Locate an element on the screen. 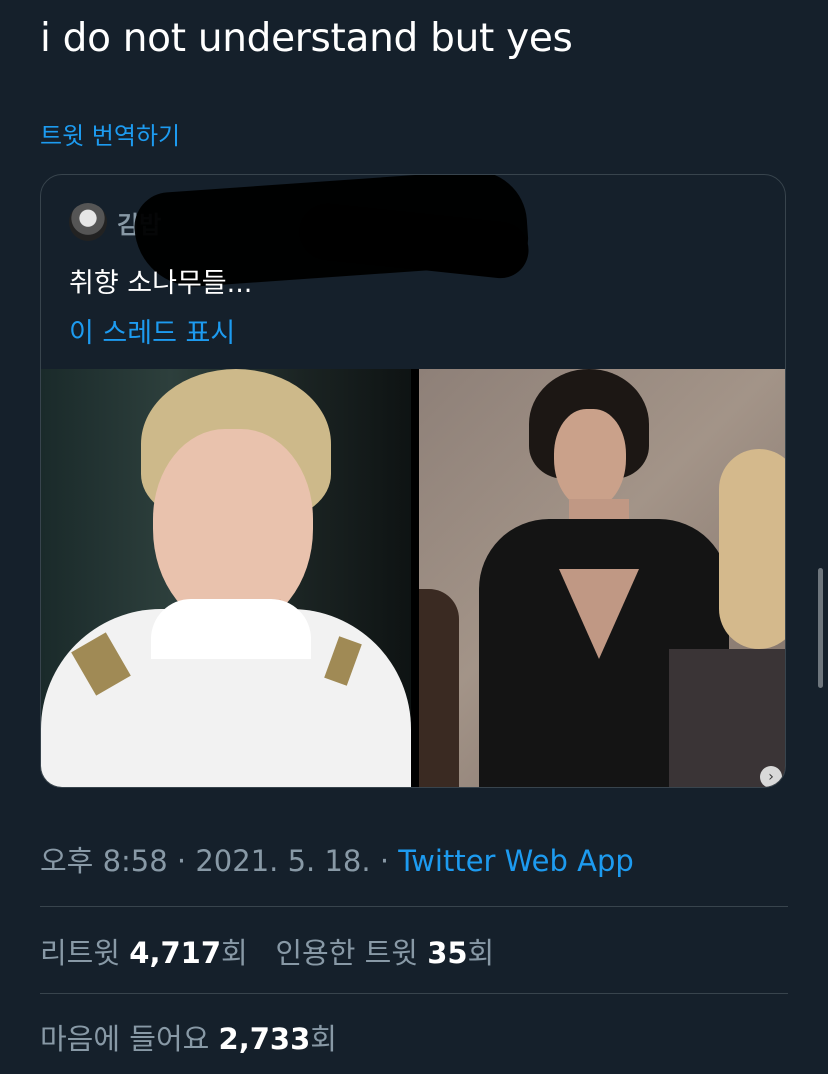 This screenshot has width=828, height=1074. likes-stat: 마음에 들어요 2,733회 is located at coordinates (188, 1037).